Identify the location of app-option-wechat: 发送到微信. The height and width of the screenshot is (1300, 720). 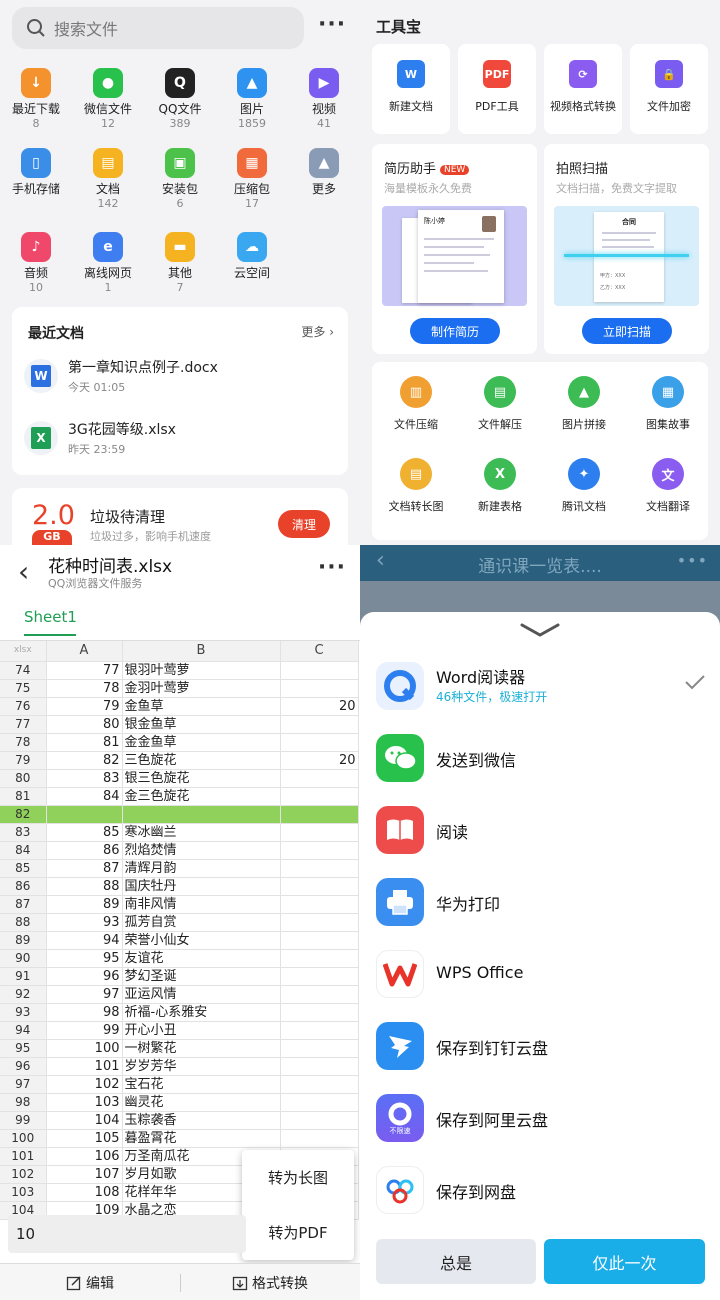
(541, 758).